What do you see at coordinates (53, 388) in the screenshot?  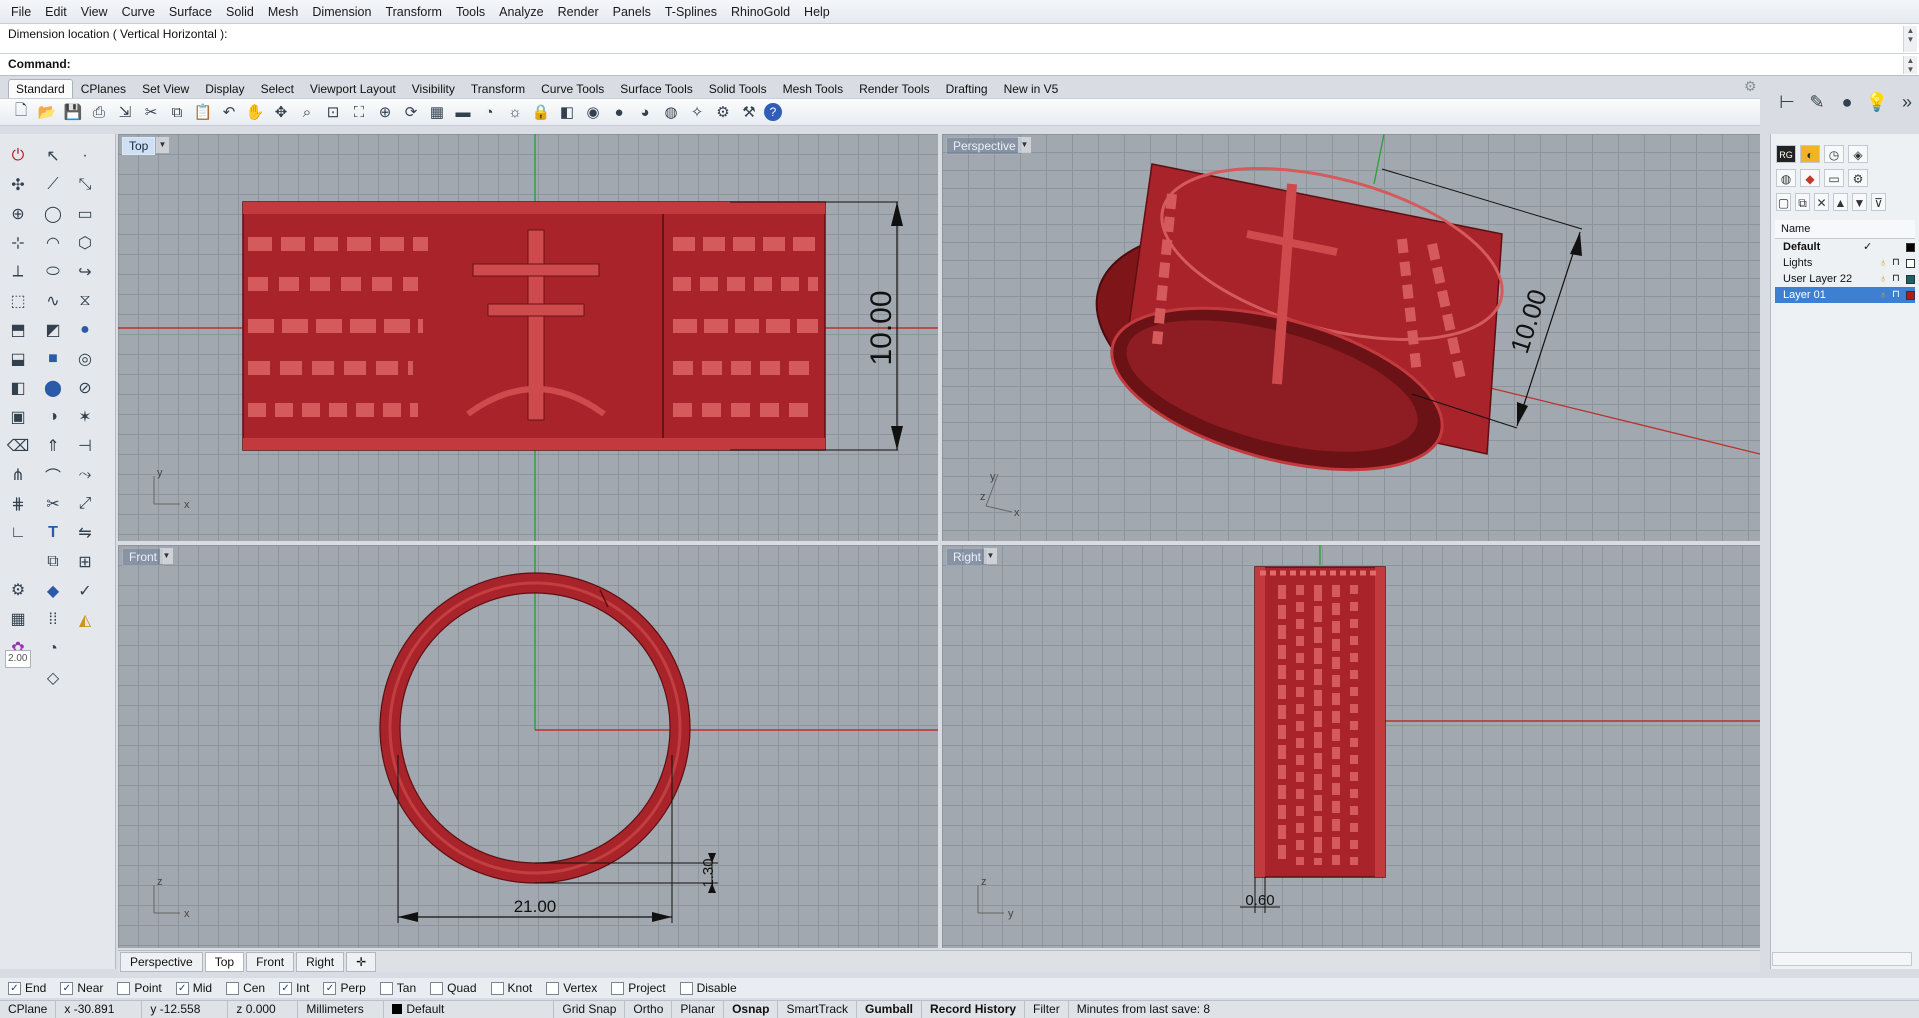 I see `cylinder-icon: ⬤` at bounding box center [53, 388].